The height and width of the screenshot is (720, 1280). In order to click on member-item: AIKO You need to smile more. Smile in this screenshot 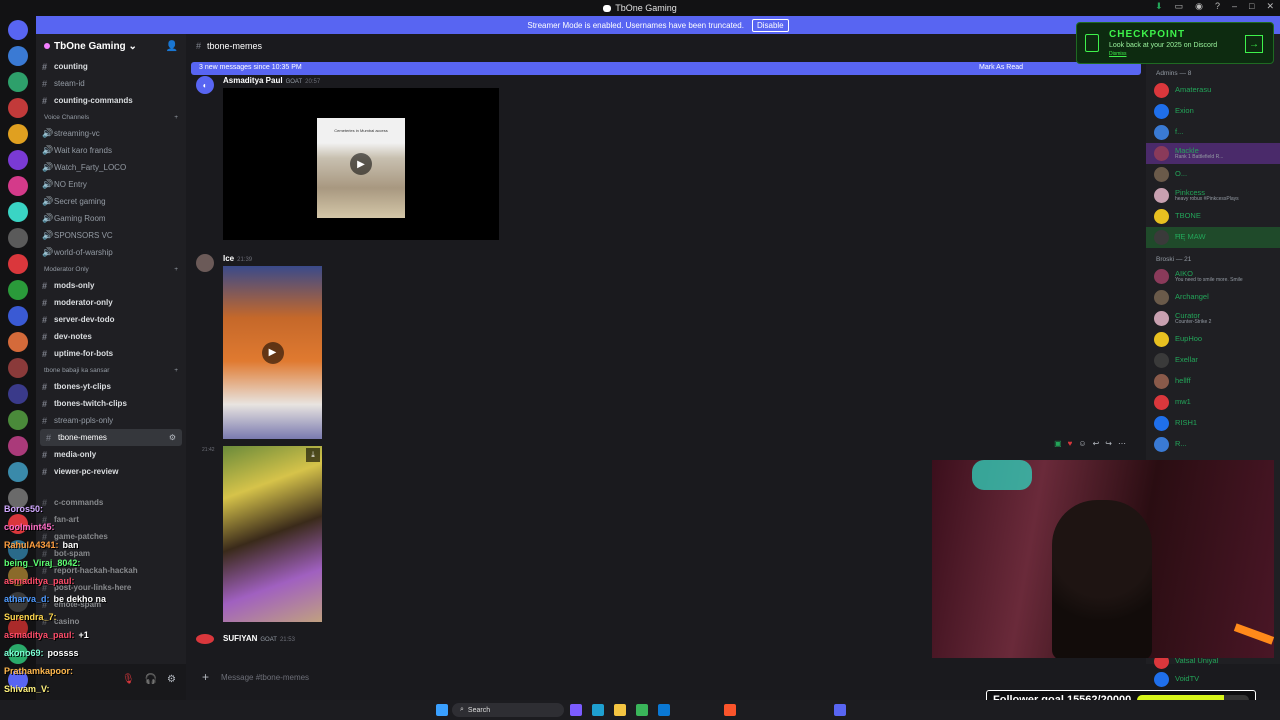, I will do `click(1213, 276)`.